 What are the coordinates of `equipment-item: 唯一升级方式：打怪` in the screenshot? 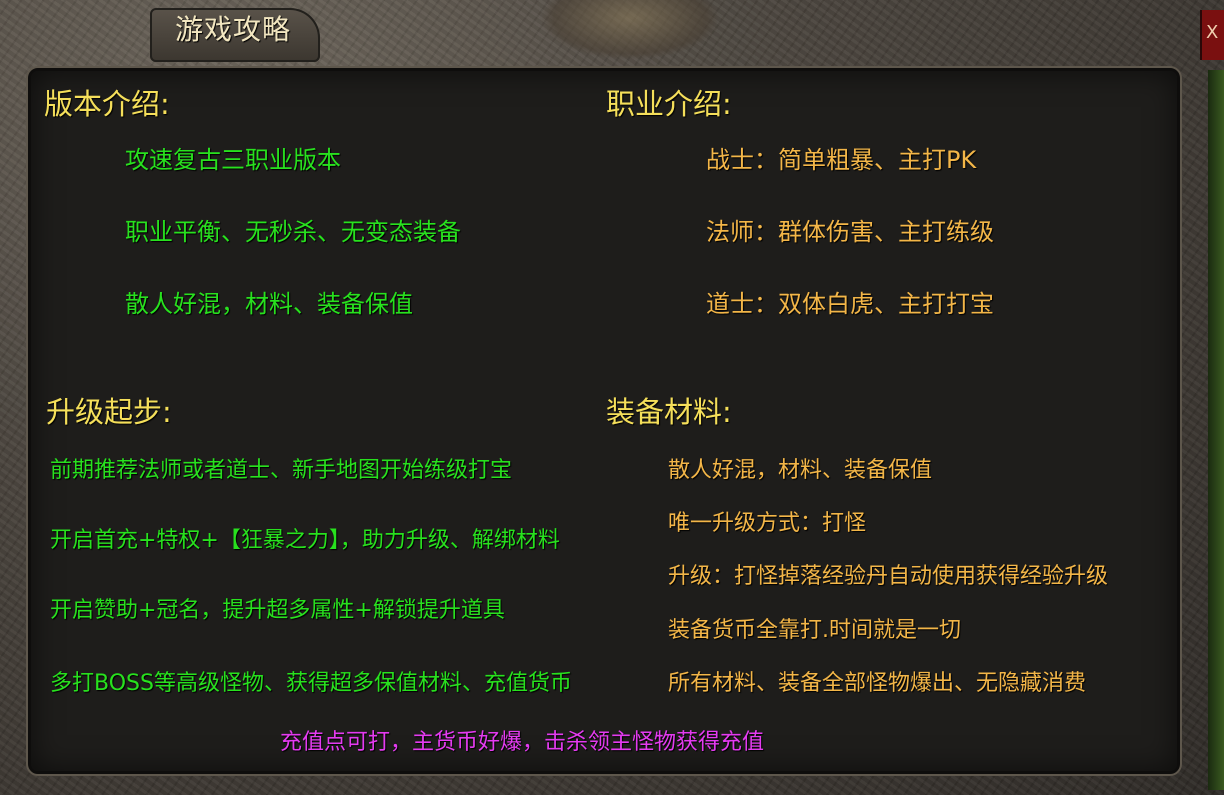 It's located at (767, 523).